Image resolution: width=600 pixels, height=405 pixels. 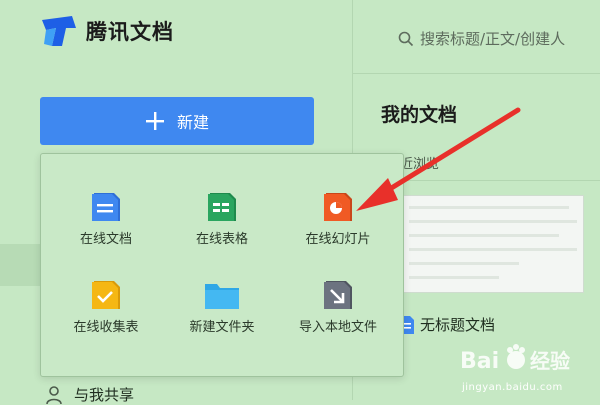 I want to click on svg-text: 经验, so click(x=550, y=361).